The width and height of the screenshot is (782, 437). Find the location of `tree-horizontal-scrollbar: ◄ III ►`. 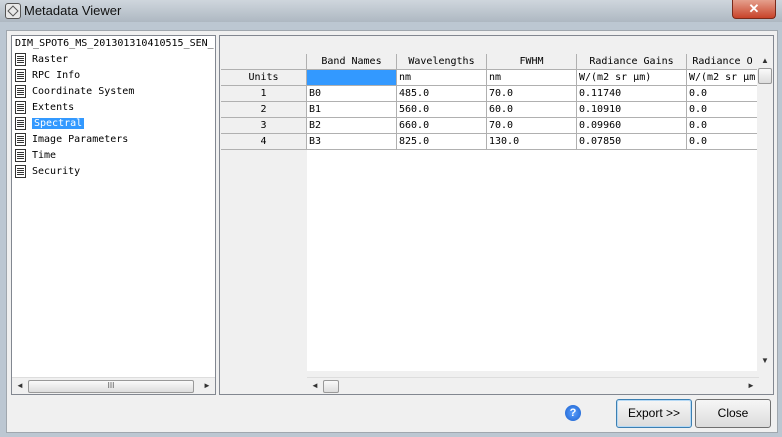

tree-horizontal-scrollbar: ◄ III ► is located at coordinates (113, 385).